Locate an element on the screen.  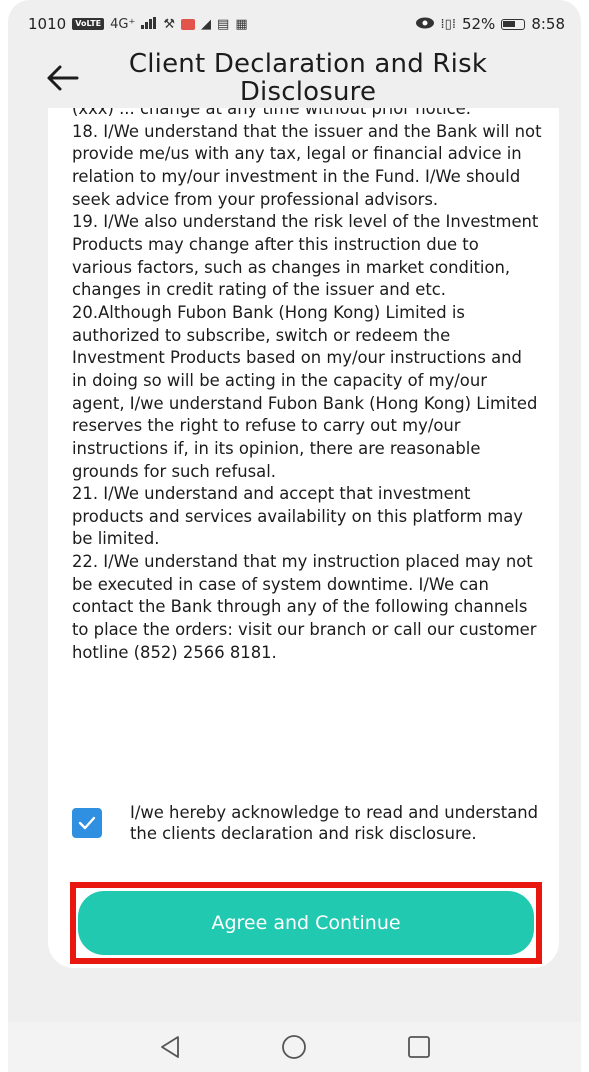
vibrate-icon: ⁞▯⁞ is located at coordinates (448, 24).